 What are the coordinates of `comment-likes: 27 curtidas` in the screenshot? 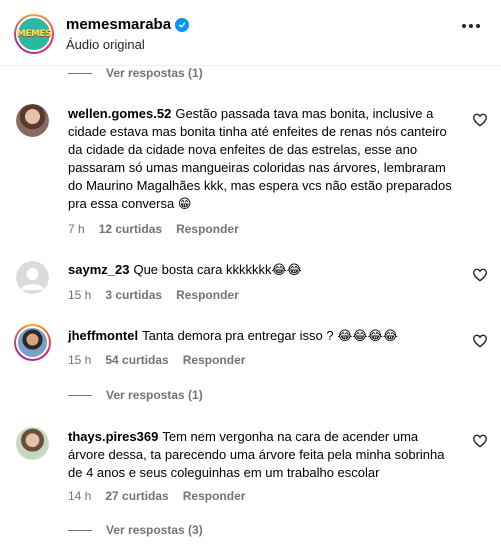 It's located at (136, 496).